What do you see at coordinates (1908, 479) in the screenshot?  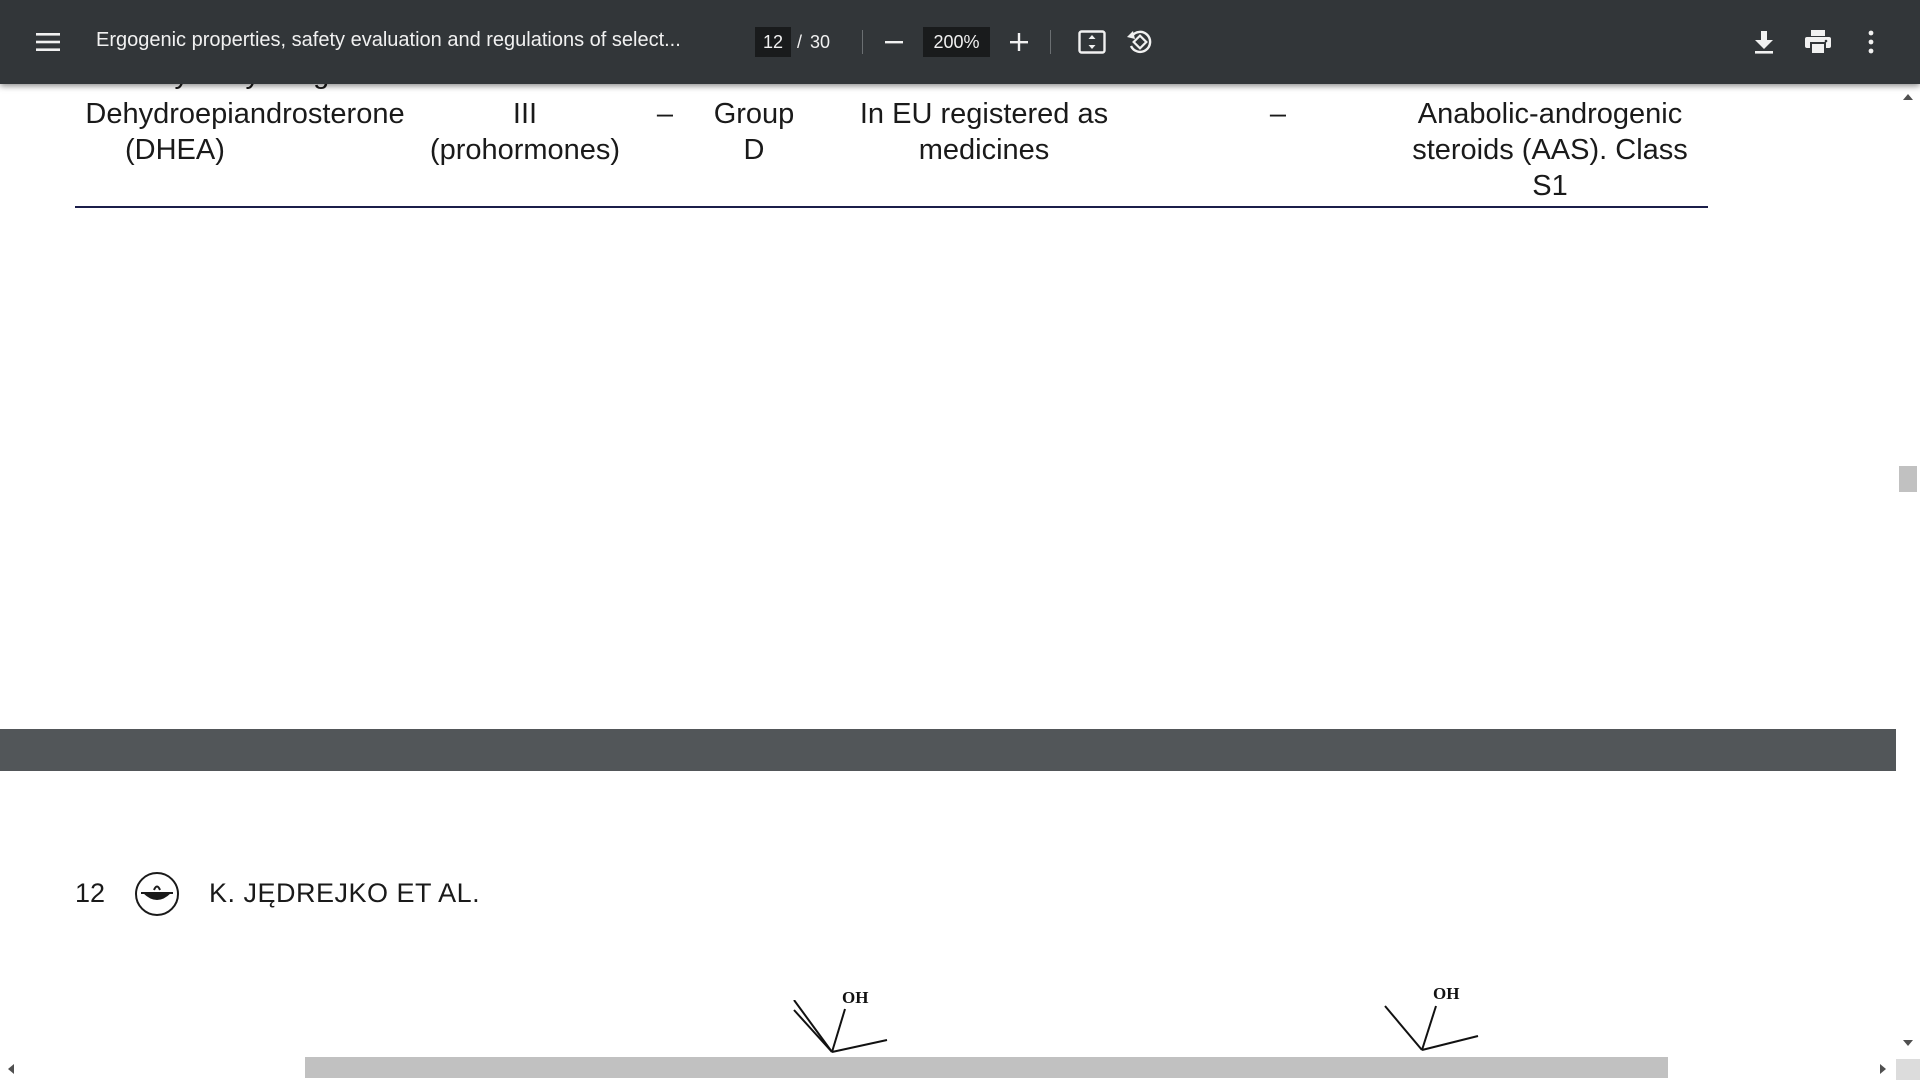 I see `vertical-scroll-thumb` at bounding box center [1908, 479].